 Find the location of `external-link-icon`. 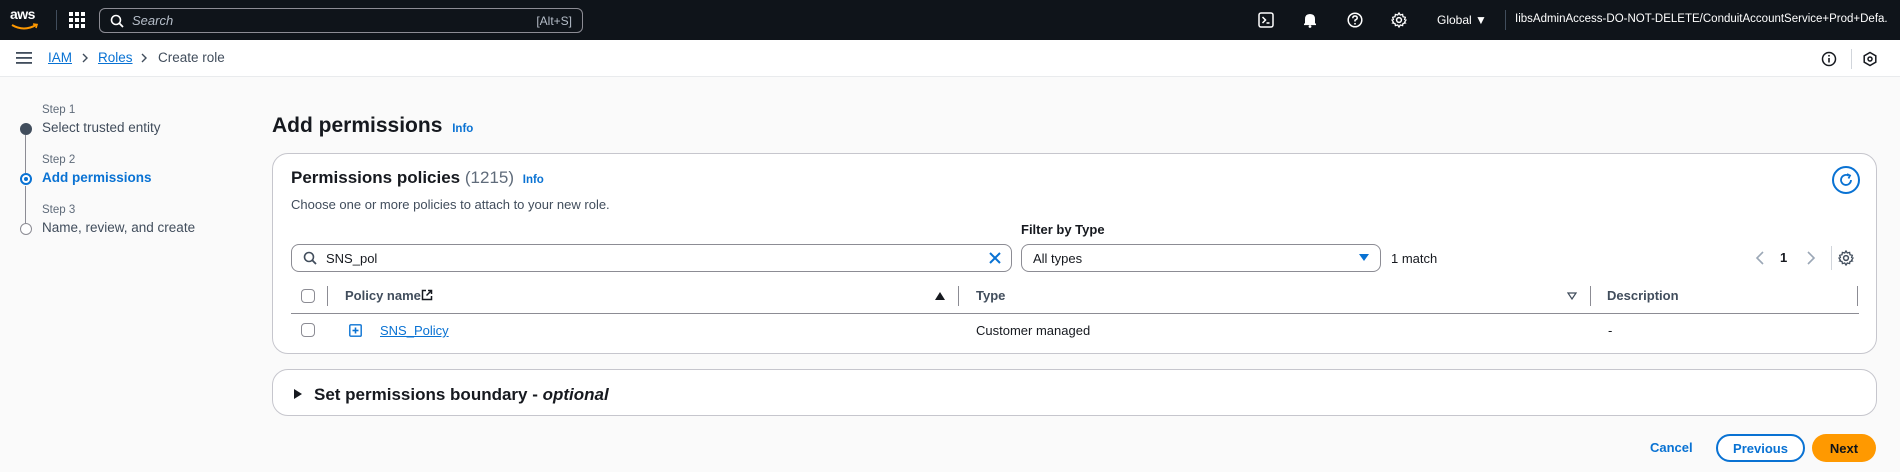

external-link-icon is located at coordinates (427, 295).